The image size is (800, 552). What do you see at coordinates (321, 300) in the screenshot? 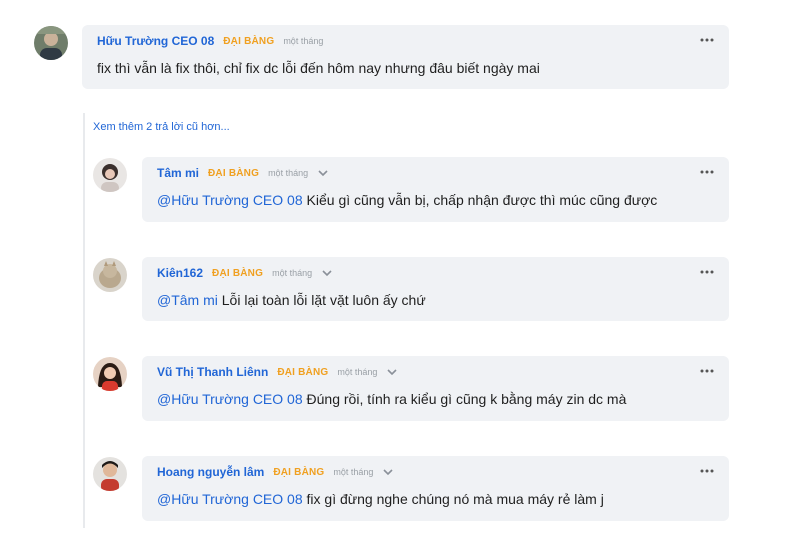
I see `reply-body: Lỗi lại toàn lỗi lặt vặt luôn ấy chứ` at bounding box center [321, 300].